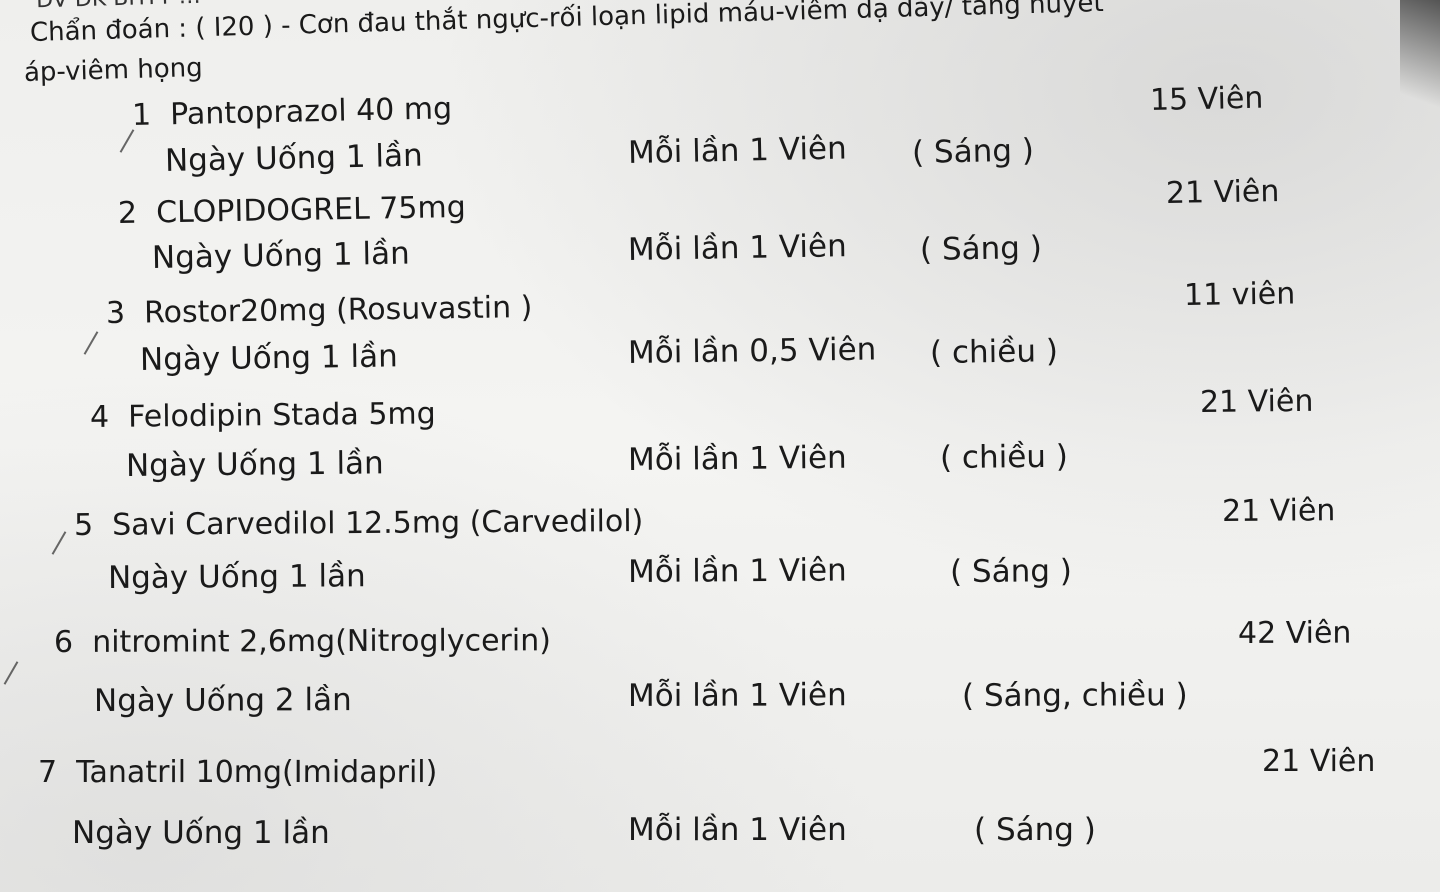 This screenshot has width=1440, height=892. I want to click on paper-edge-shadow, so click(1420, 70).